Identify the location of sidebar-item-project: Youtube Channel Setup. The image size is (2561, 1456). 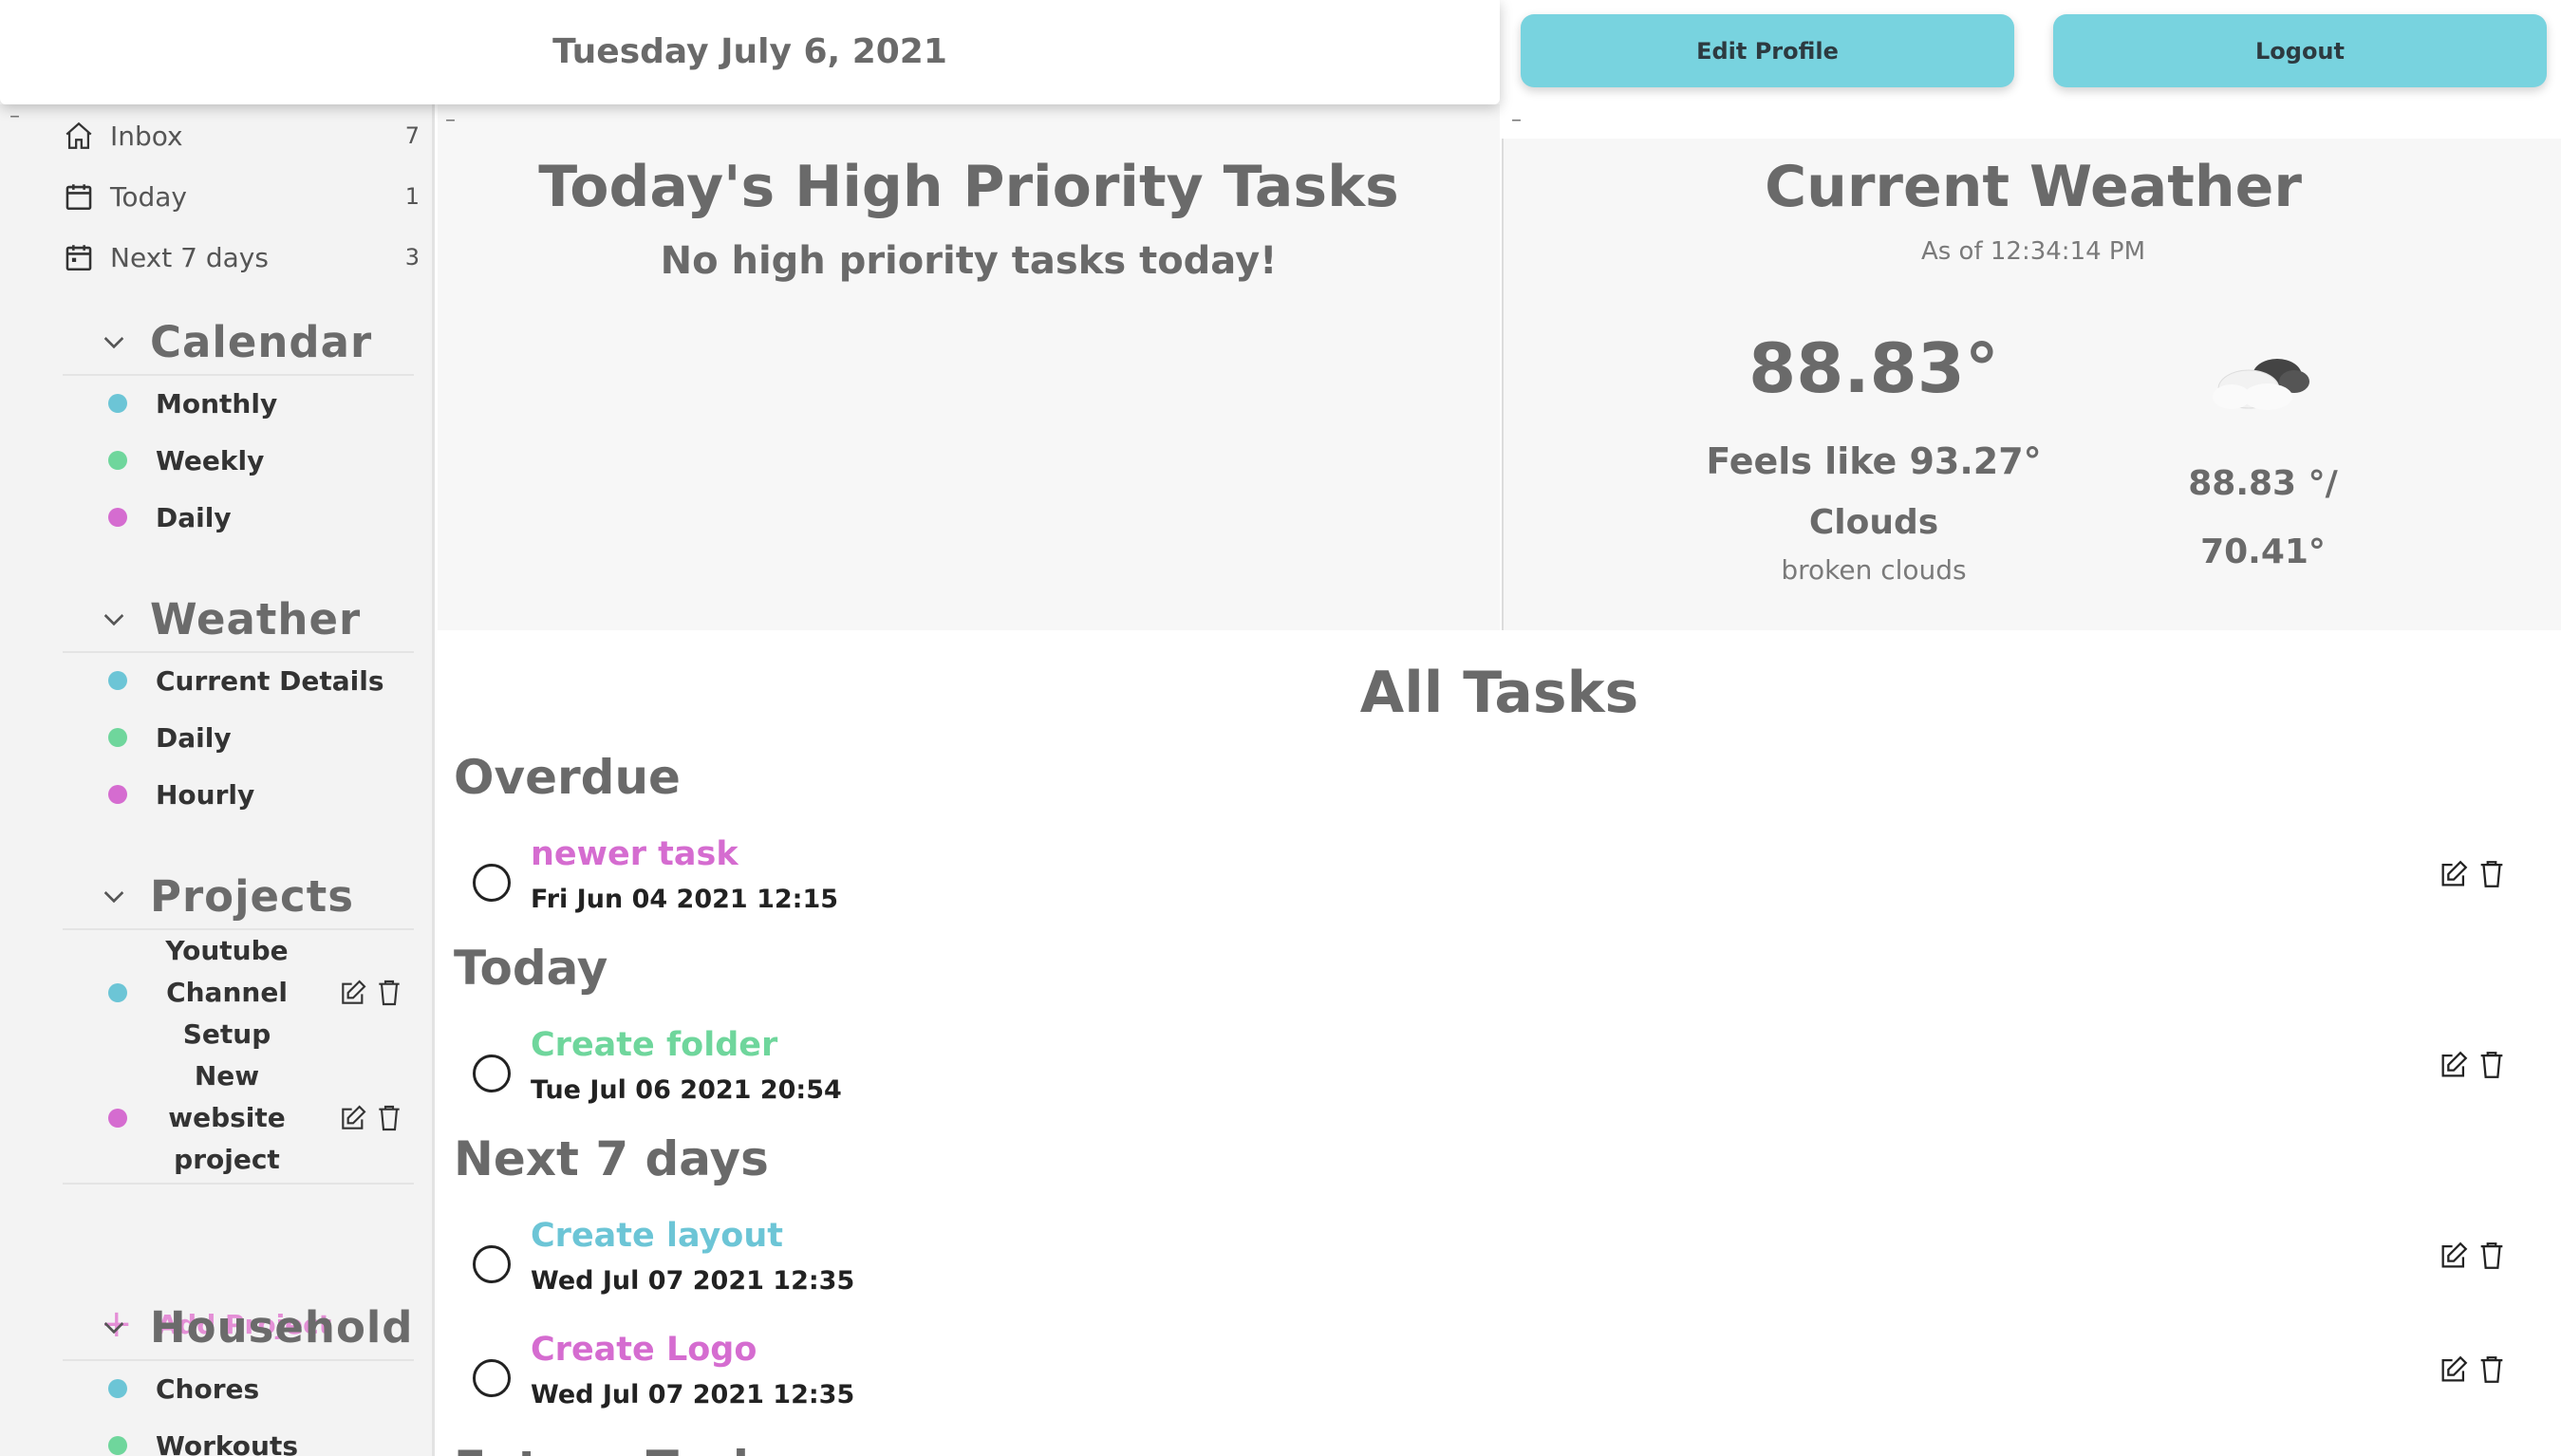
(260, 992).